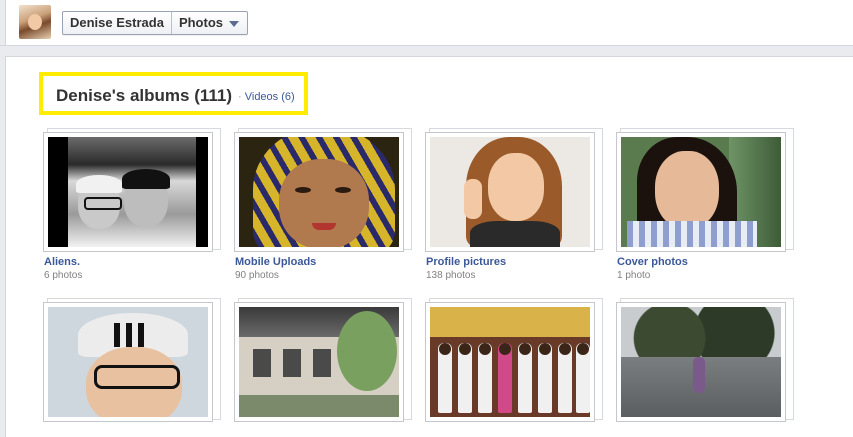 This screenshot has width=853, height=437. Describe the element at coordinates (117, 23) in the screenshot. I see `profile-name-button: Denise Estrada` at that location.